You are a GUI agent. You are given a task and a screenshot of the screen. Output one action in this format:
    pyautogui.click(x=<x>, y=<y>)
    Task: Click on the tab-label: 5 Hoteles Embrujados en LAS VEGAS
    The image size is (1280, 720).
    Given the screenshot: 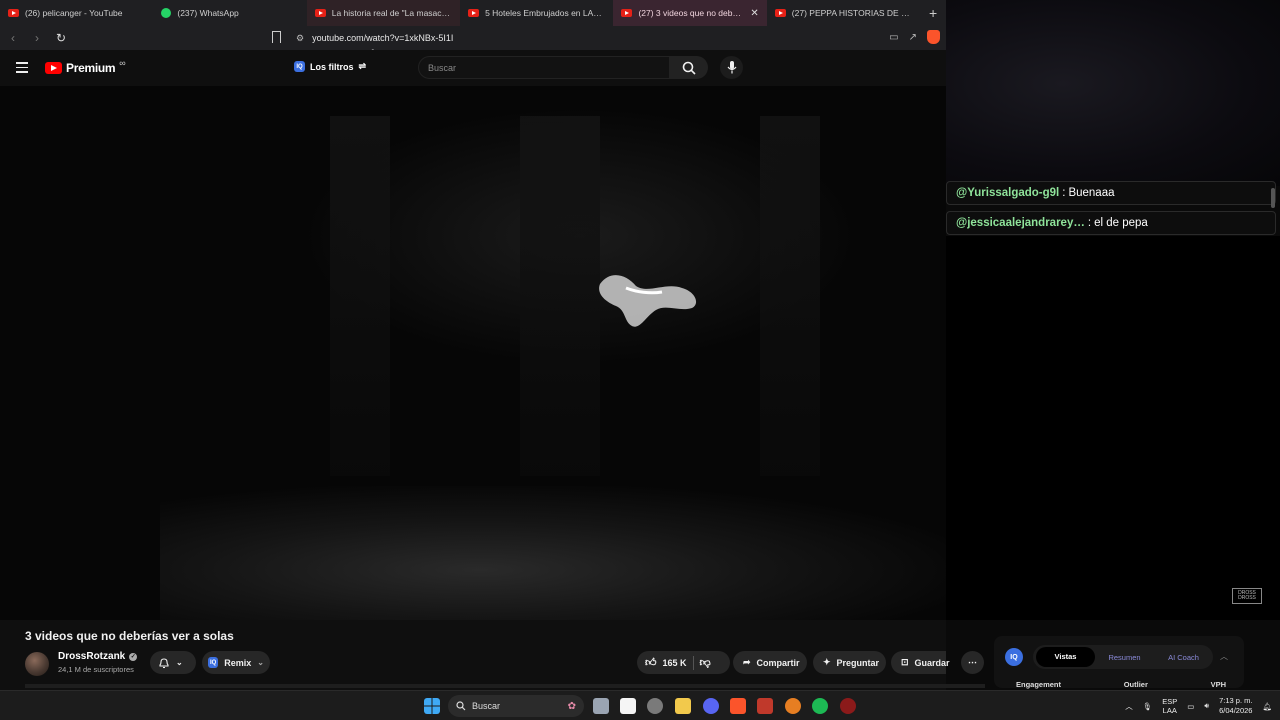 What is the action you would take?
    pyautogui.click(x=545, y=13)
    